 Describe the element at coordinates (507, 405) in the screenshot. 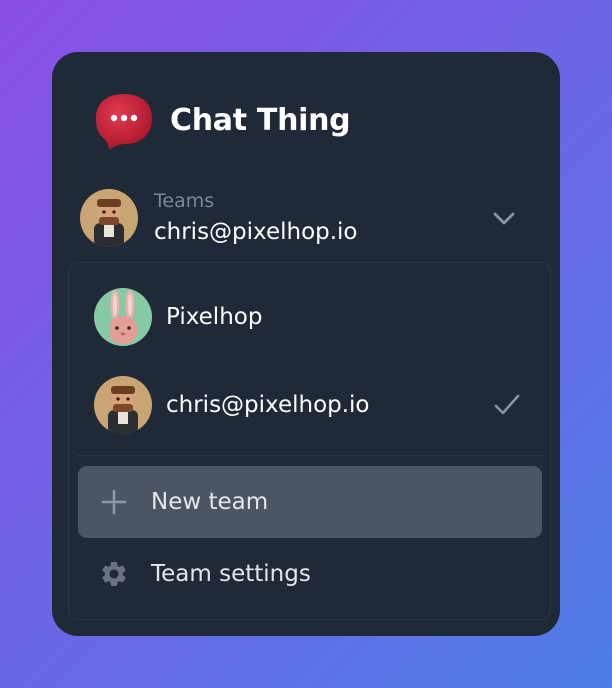

I see `checkmark-icon` at that location.